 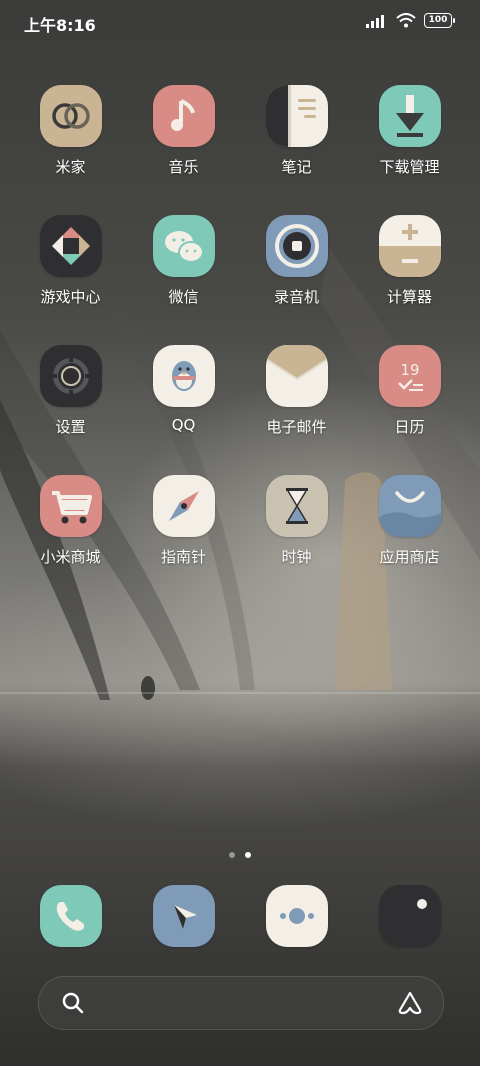 I want to click on app-wechat: 微信, so click(x=183, y=261).